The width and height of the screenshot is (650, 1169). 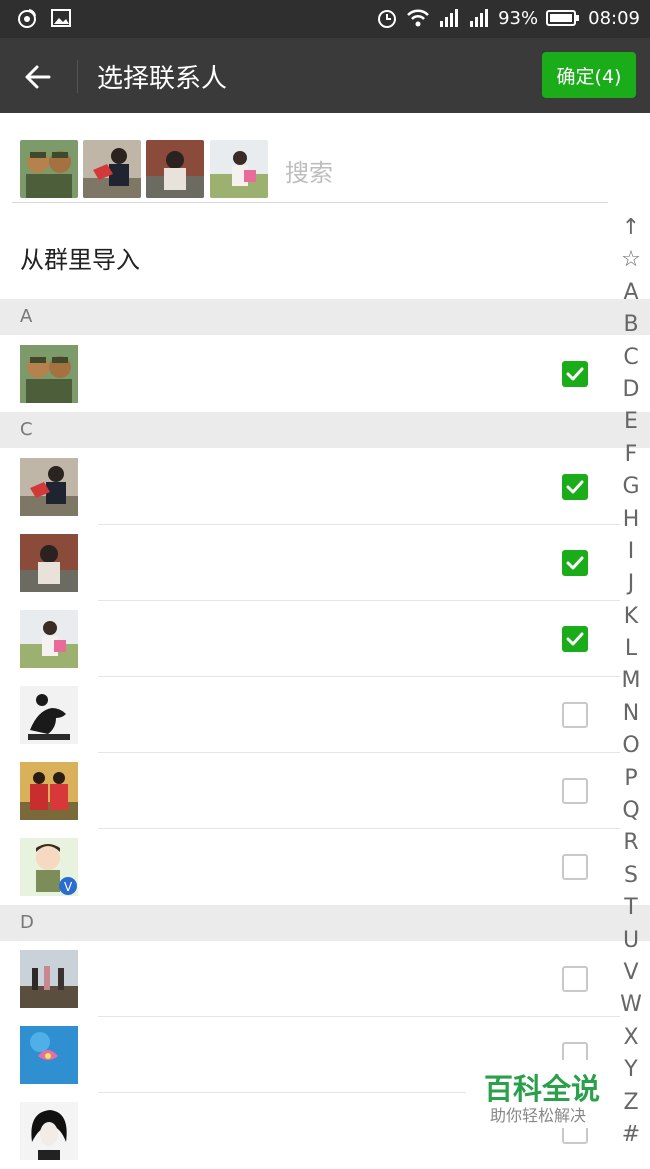 What do you see at coordinates (631, 520) in the screenshot?
I see `index-letter: H` at bounding box center [631, 520].